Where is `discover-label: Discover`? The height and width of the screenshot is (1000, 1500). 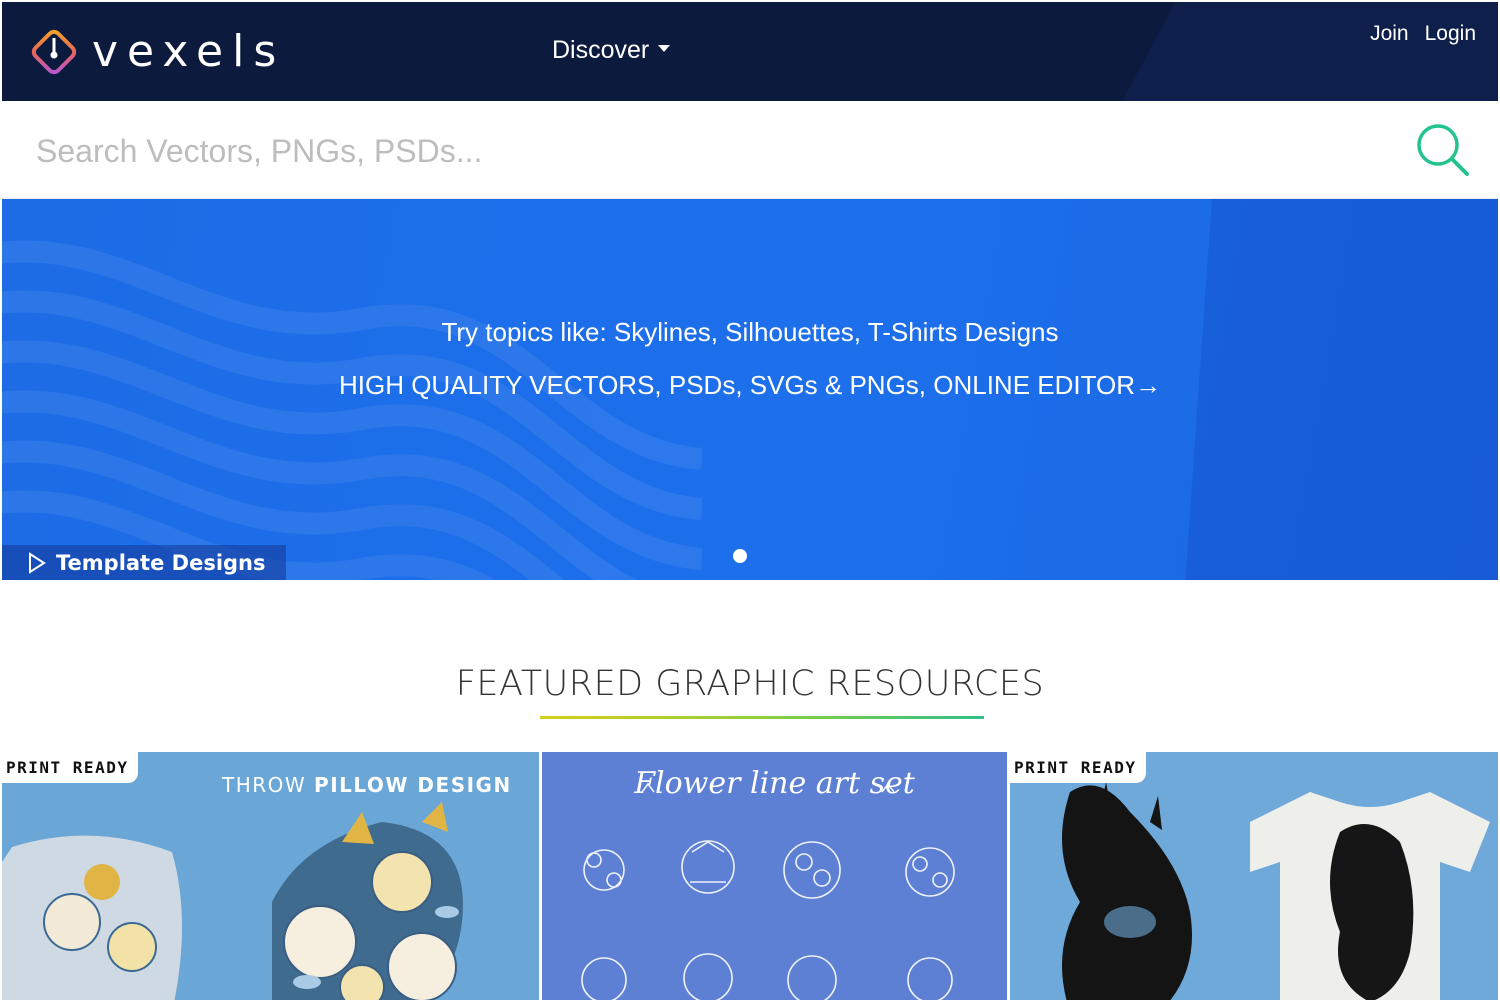
discover-label: Discover is located at coordinates (601, 50).